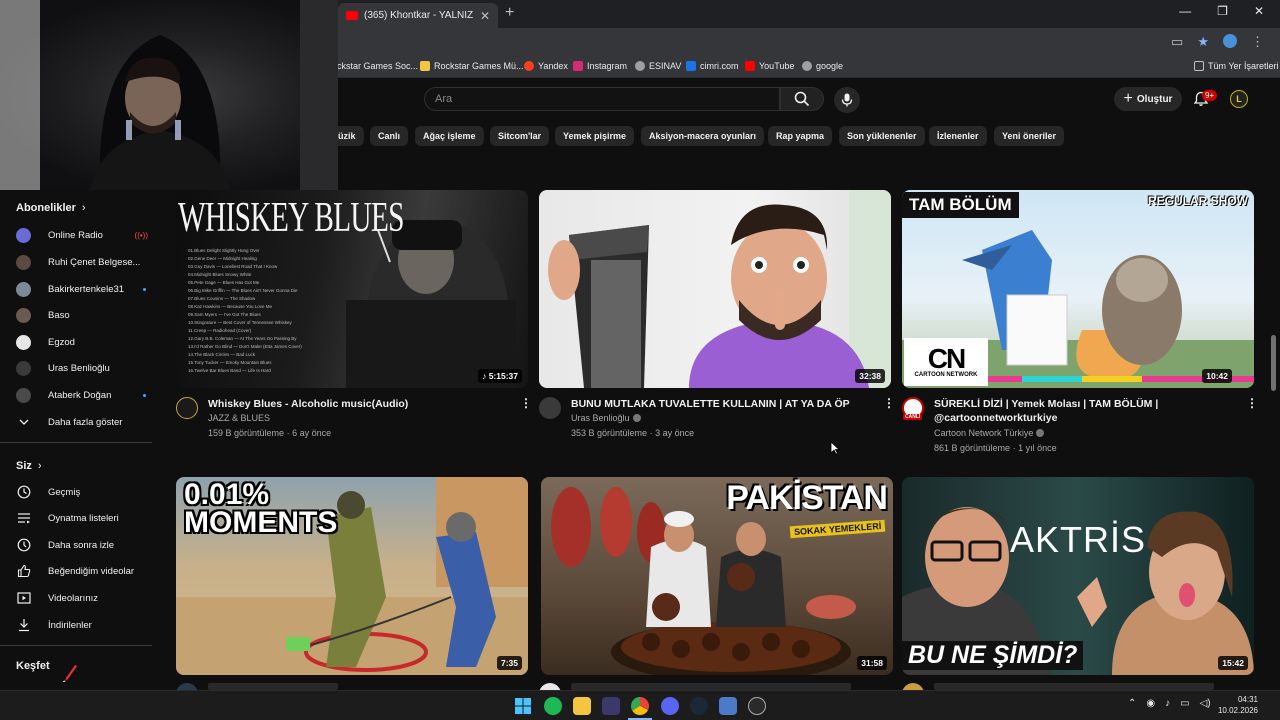  Describe the element at coordinates (546, 66) in the screenshot. I see `bookmark-item: Yandex` at that location.